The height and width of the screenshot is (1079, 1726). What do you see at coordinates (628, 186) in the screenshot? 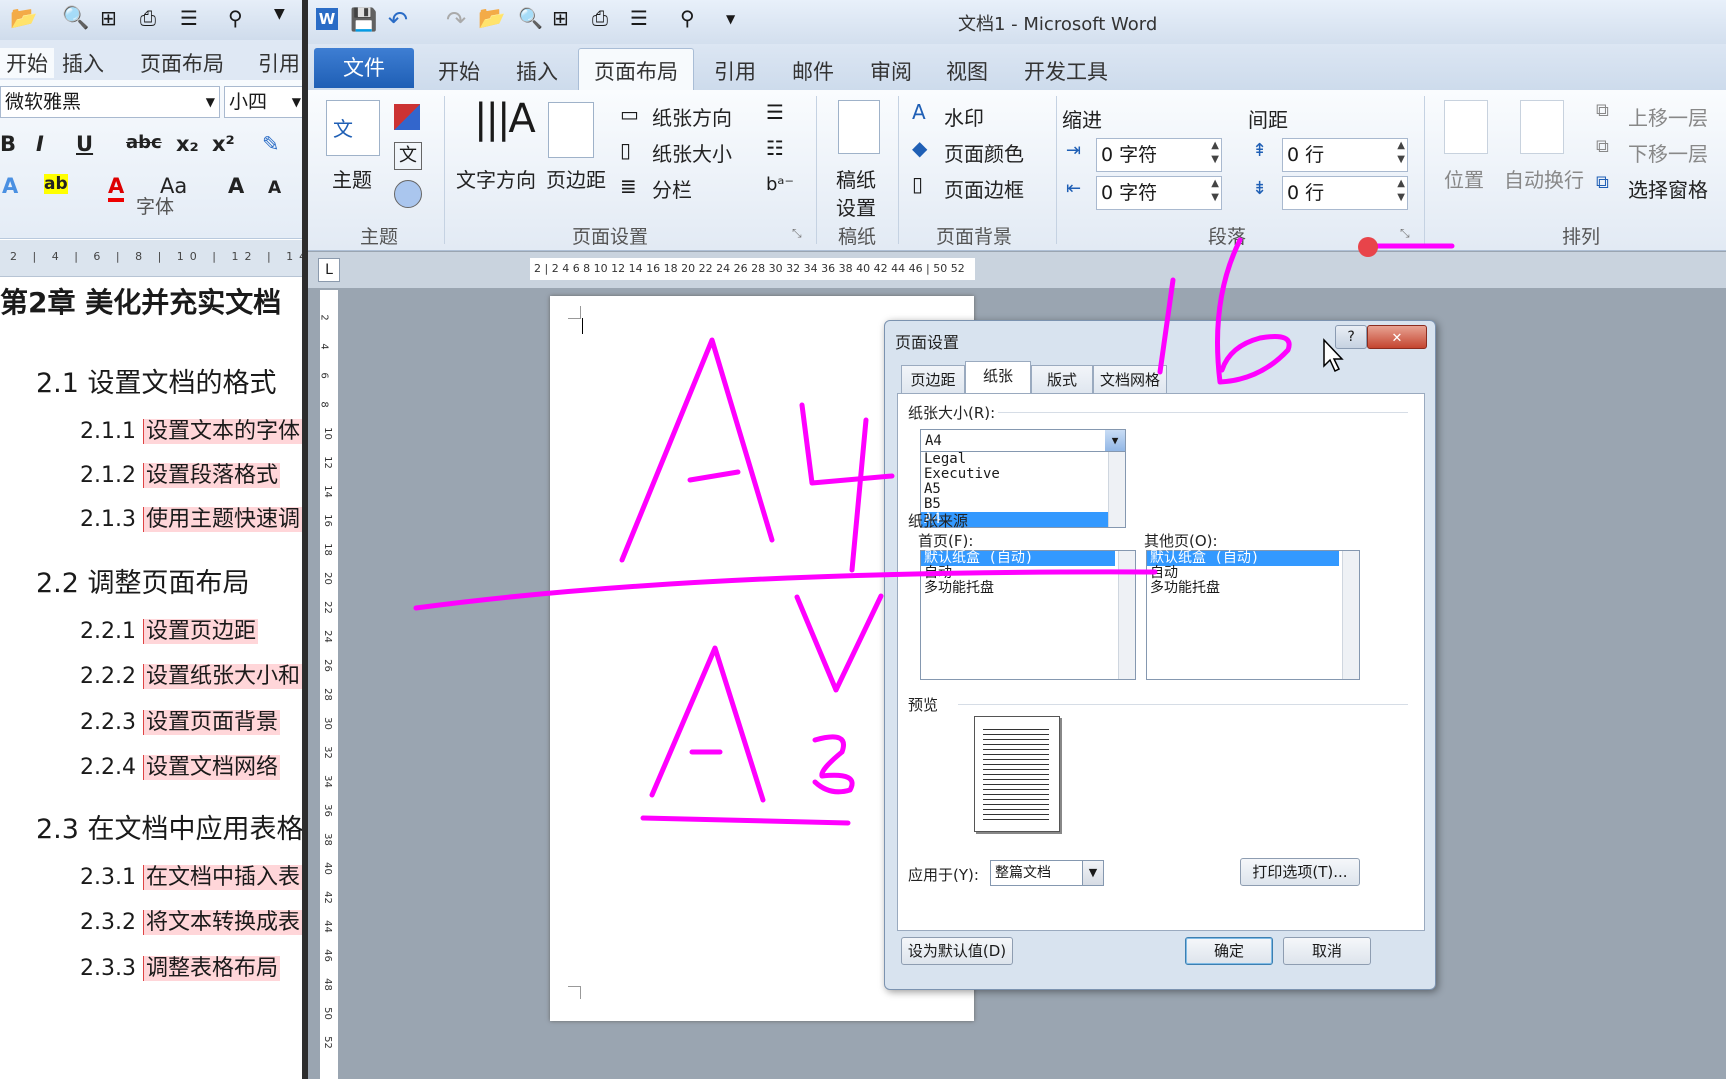
I see `columns-icon: ≣` at bounding box center [628, 186].